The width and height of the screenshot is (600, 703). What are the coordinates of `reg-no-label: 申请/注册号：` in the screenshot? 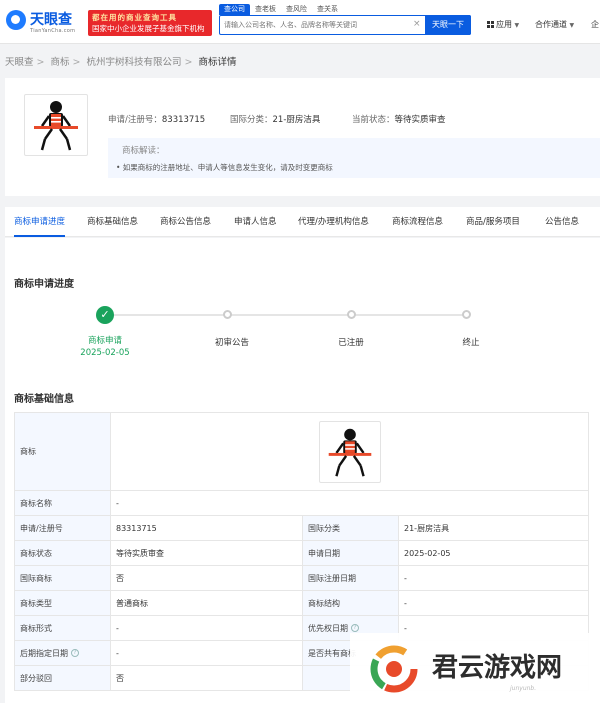 It's located at (135, 120).